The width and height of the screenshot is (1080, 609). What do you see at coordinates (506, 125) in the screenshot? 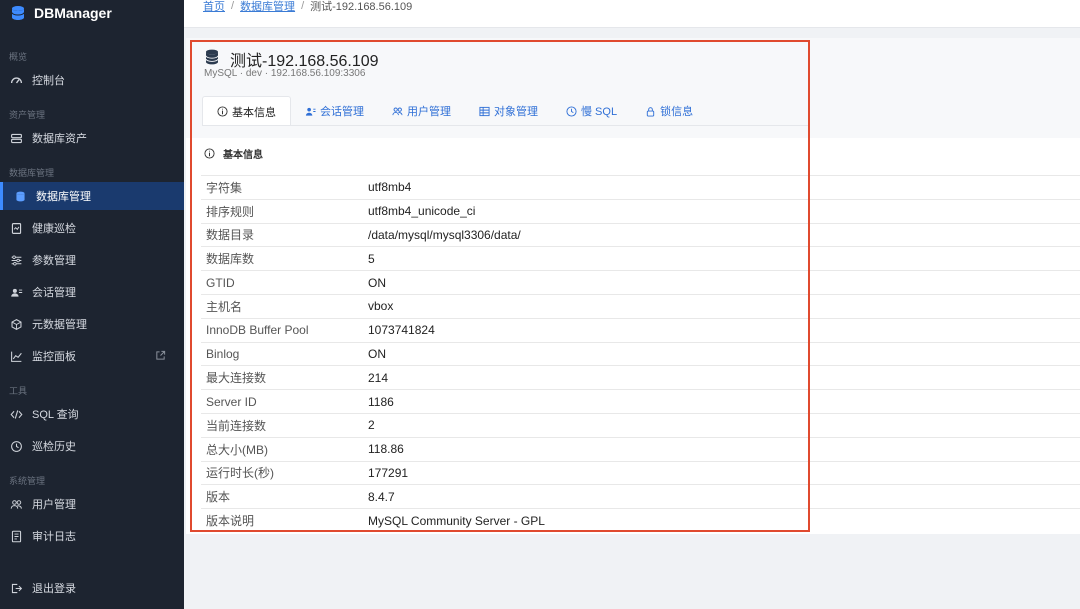
I see `tab-divider` at bounding box center [506, 125].